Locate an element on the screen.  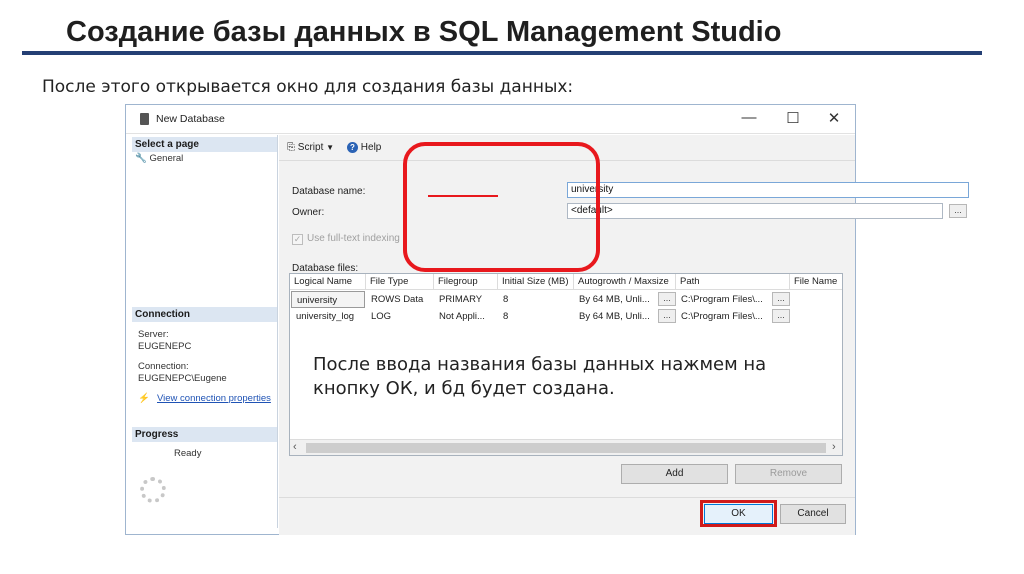
window-titlebar: New Database — ☐ ✕ is located at coordinates (490, 119).